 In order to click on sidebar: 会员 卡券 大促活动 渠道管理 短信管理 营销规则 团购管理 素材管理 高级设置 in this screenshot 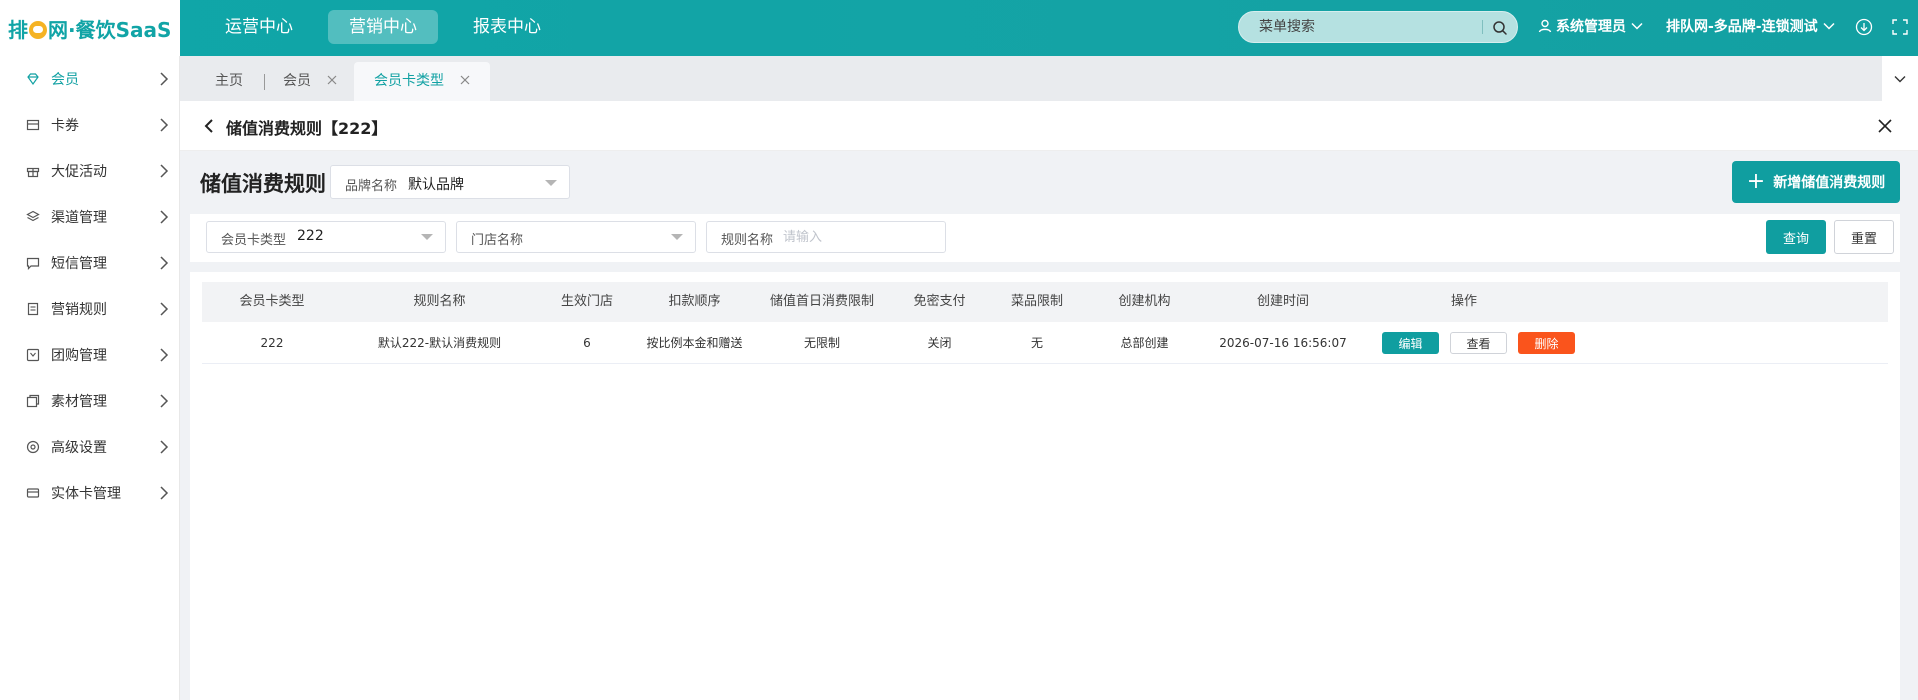, I will do `click(90, 378)`.